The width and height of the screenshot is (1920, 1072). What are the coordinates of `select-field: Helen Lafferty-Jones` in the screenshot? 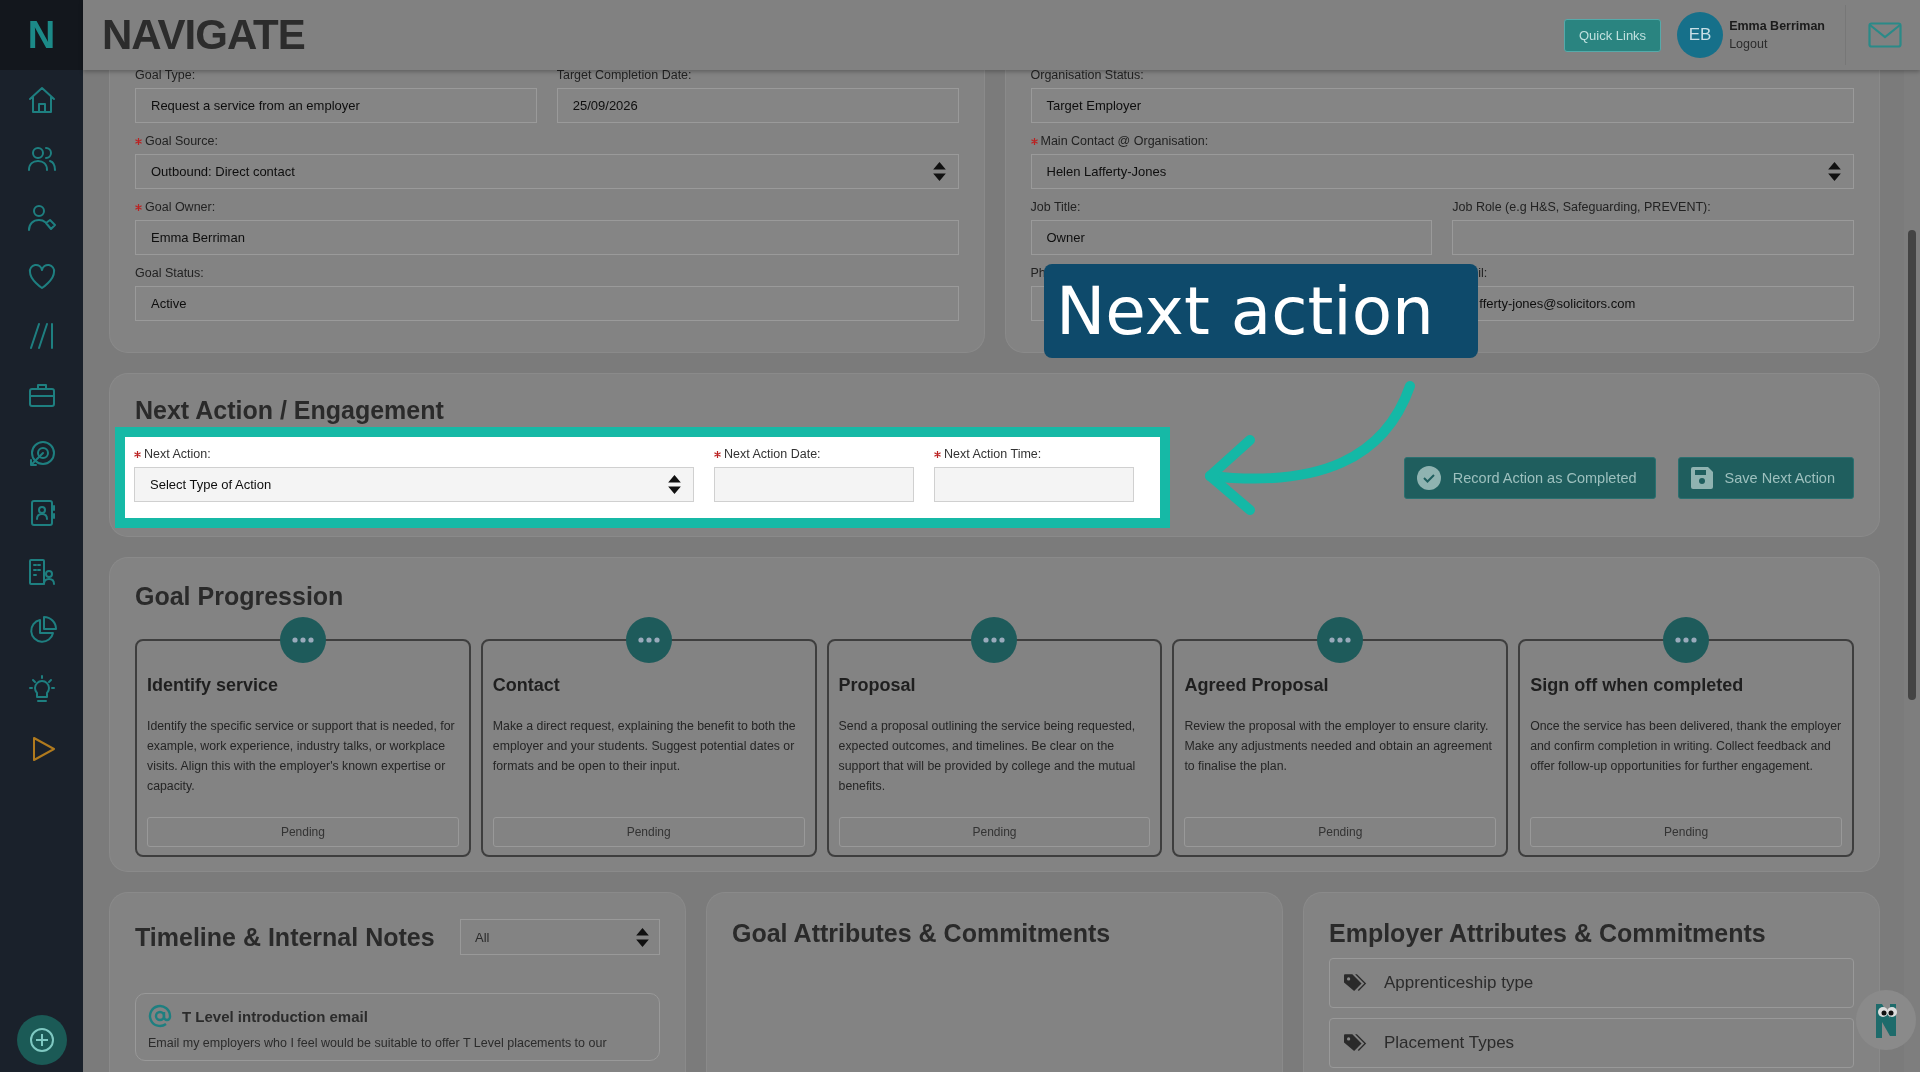 It's located at (1442, 171).